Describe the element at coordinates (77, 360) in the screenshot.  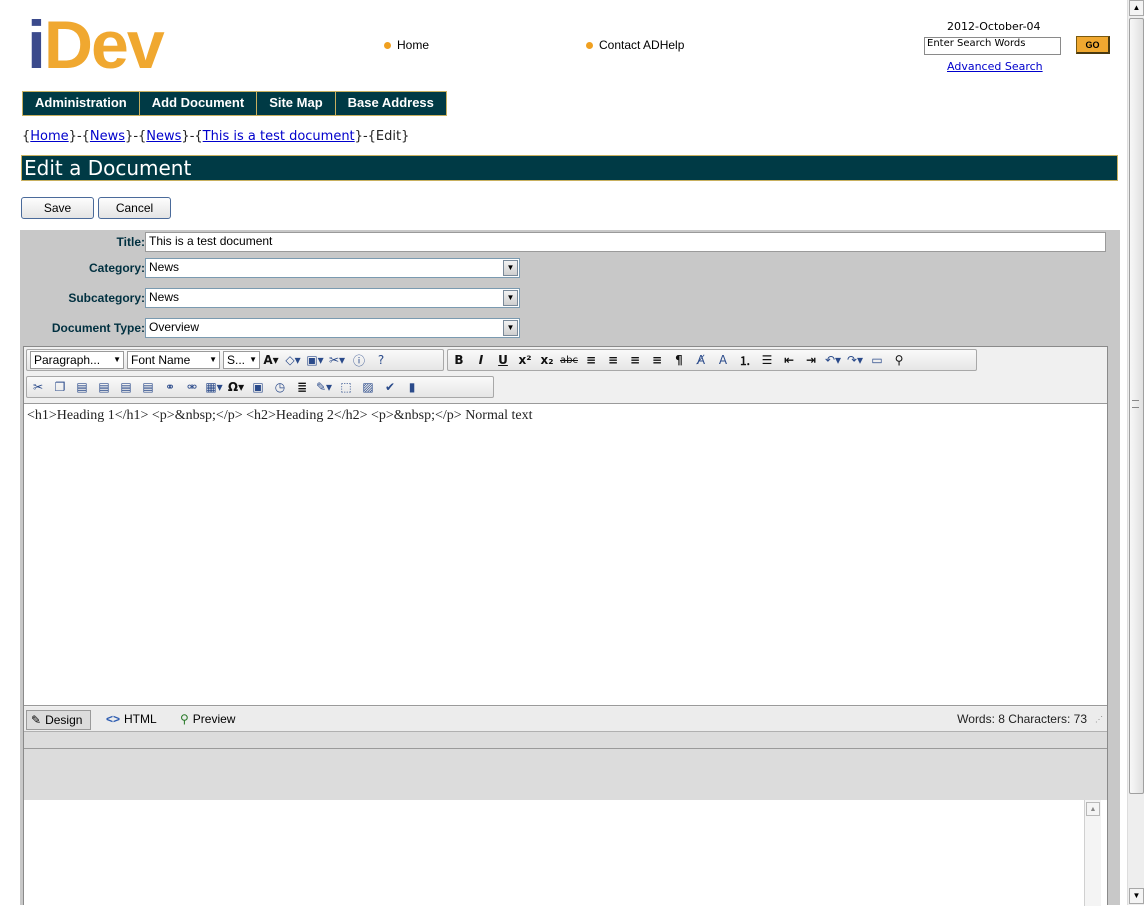
I see `paragraph-dropdown: Paragraph... ▼` at that location.